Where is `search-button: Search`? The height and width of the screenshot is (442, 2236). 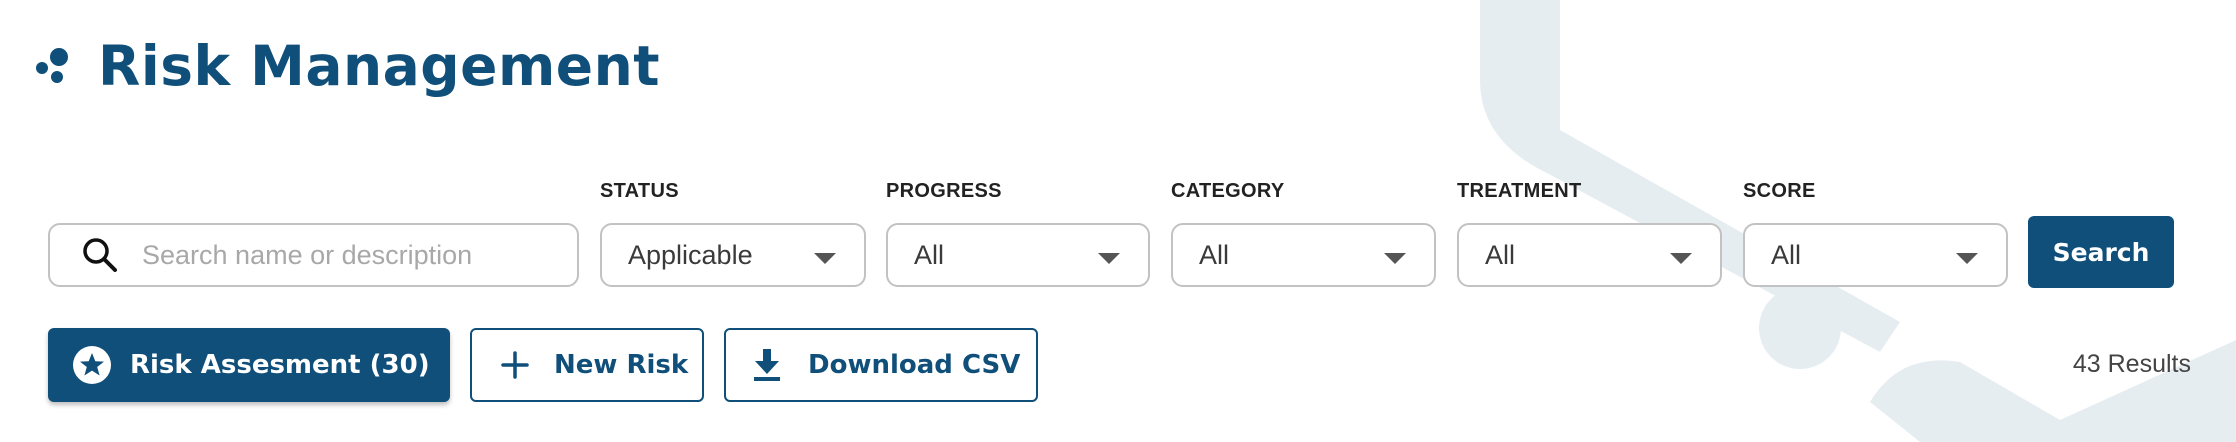 search-button: Search is located at coordinates (2101, 252).